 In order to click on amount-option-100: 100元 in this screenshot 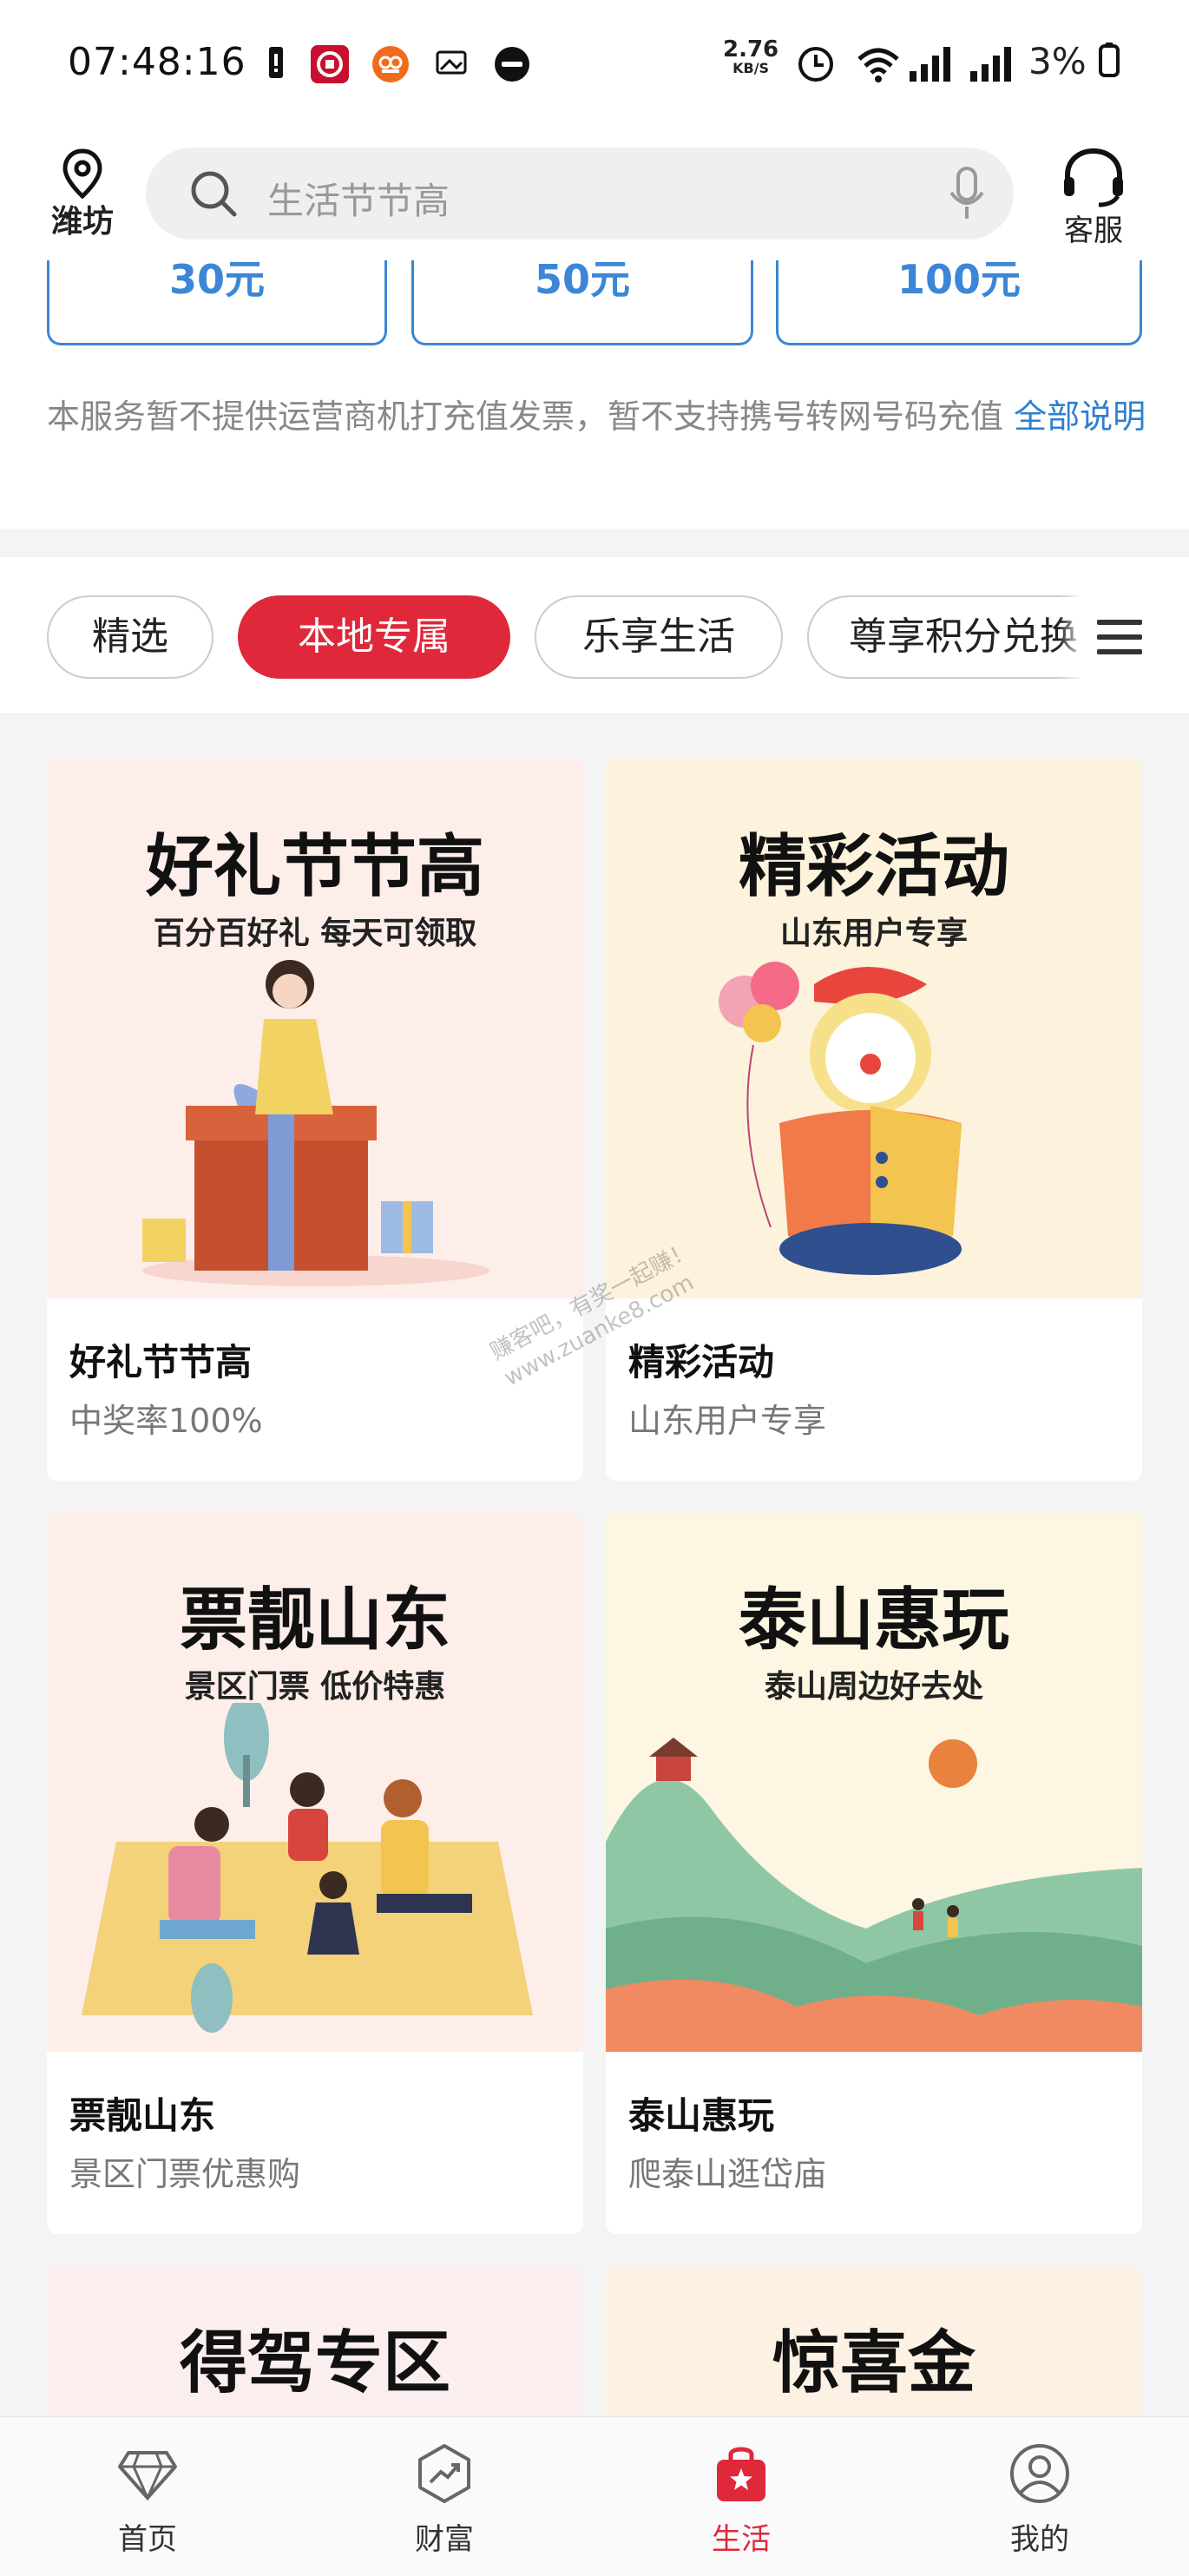, I will do `click(959, 302)`.